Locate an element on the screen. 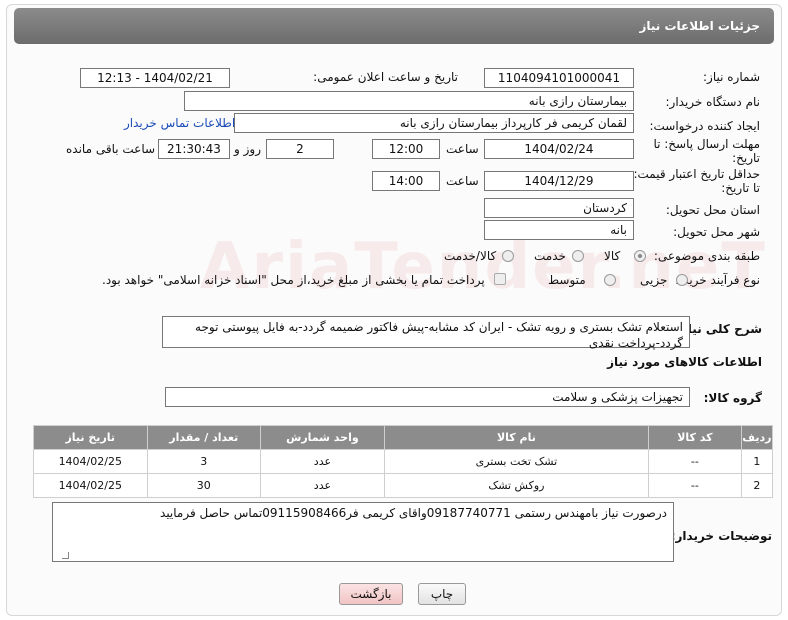 The width and height of the screenshot is (788, 620). goods-info-title: اطلاعات کالاهای مورد نیاز is located at coordinates (684, 362).